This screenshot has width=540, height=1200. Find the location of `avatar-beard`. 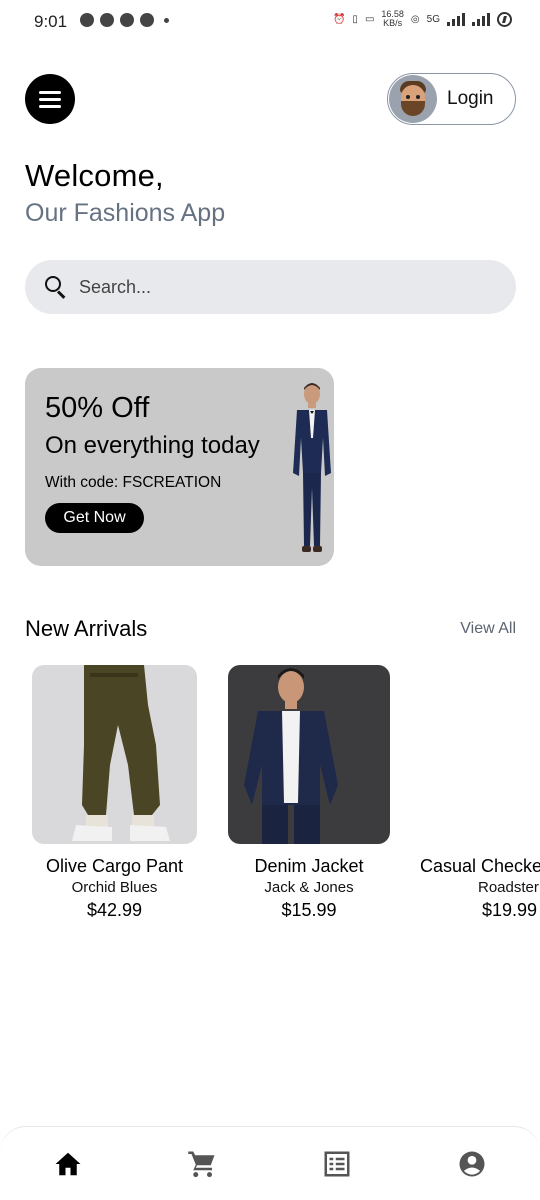

avatar-beard is located at coordinates (413, 108).